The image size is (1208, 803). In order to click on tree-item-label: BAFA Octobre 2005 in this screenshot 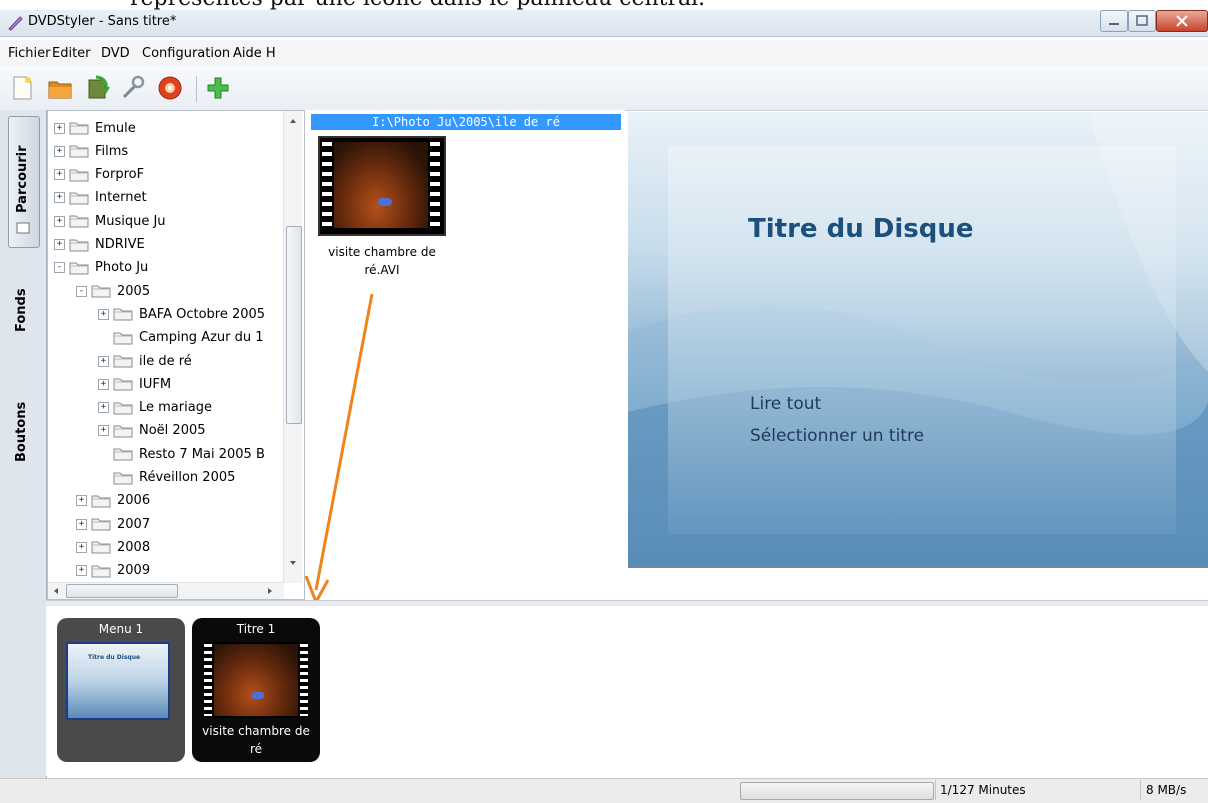, I will do `click(202, 314)`.